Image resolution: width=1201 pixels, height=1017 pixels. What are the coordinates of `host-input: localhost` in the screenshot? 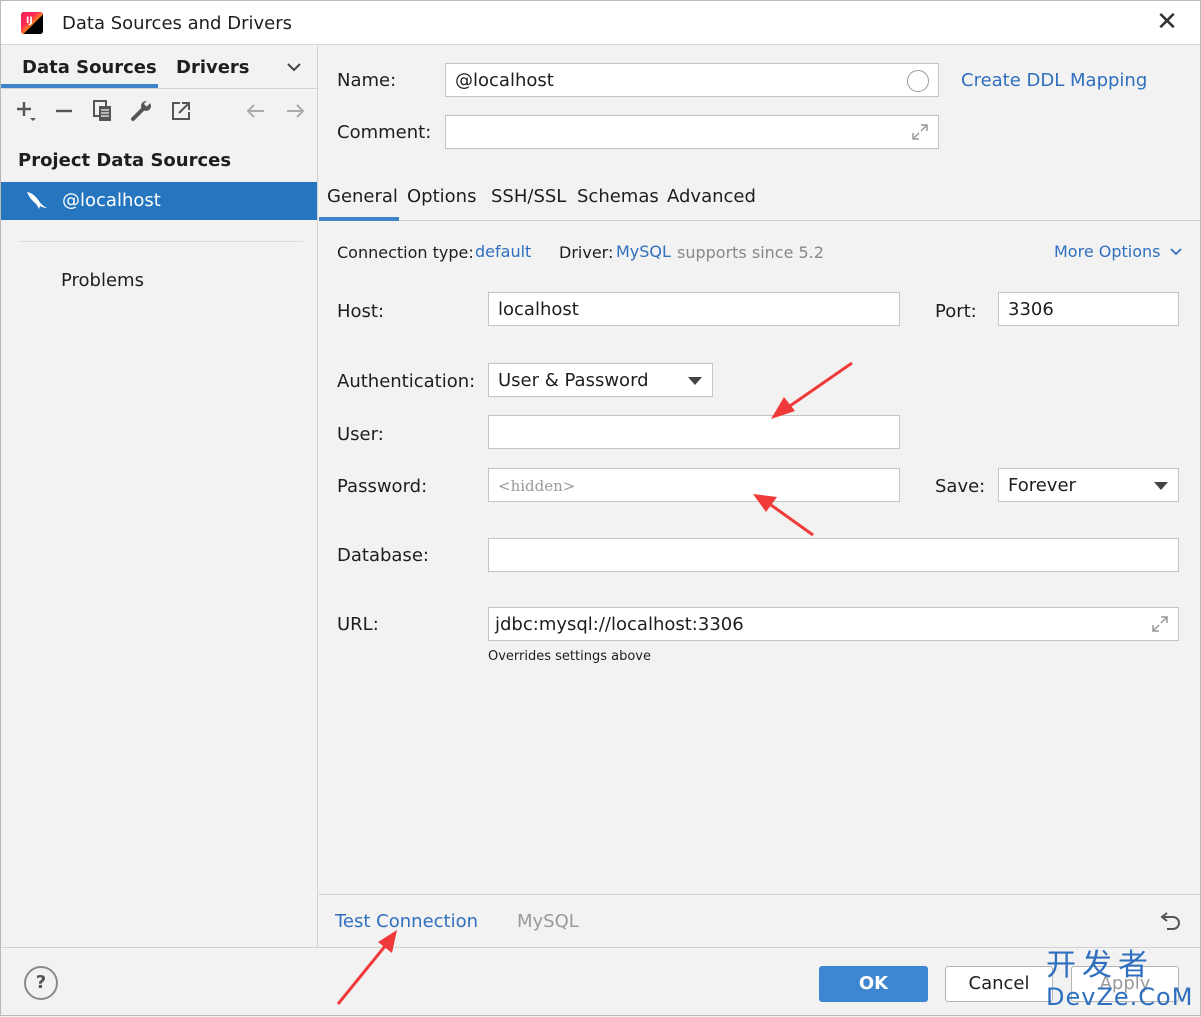 It's located at (694, 309).